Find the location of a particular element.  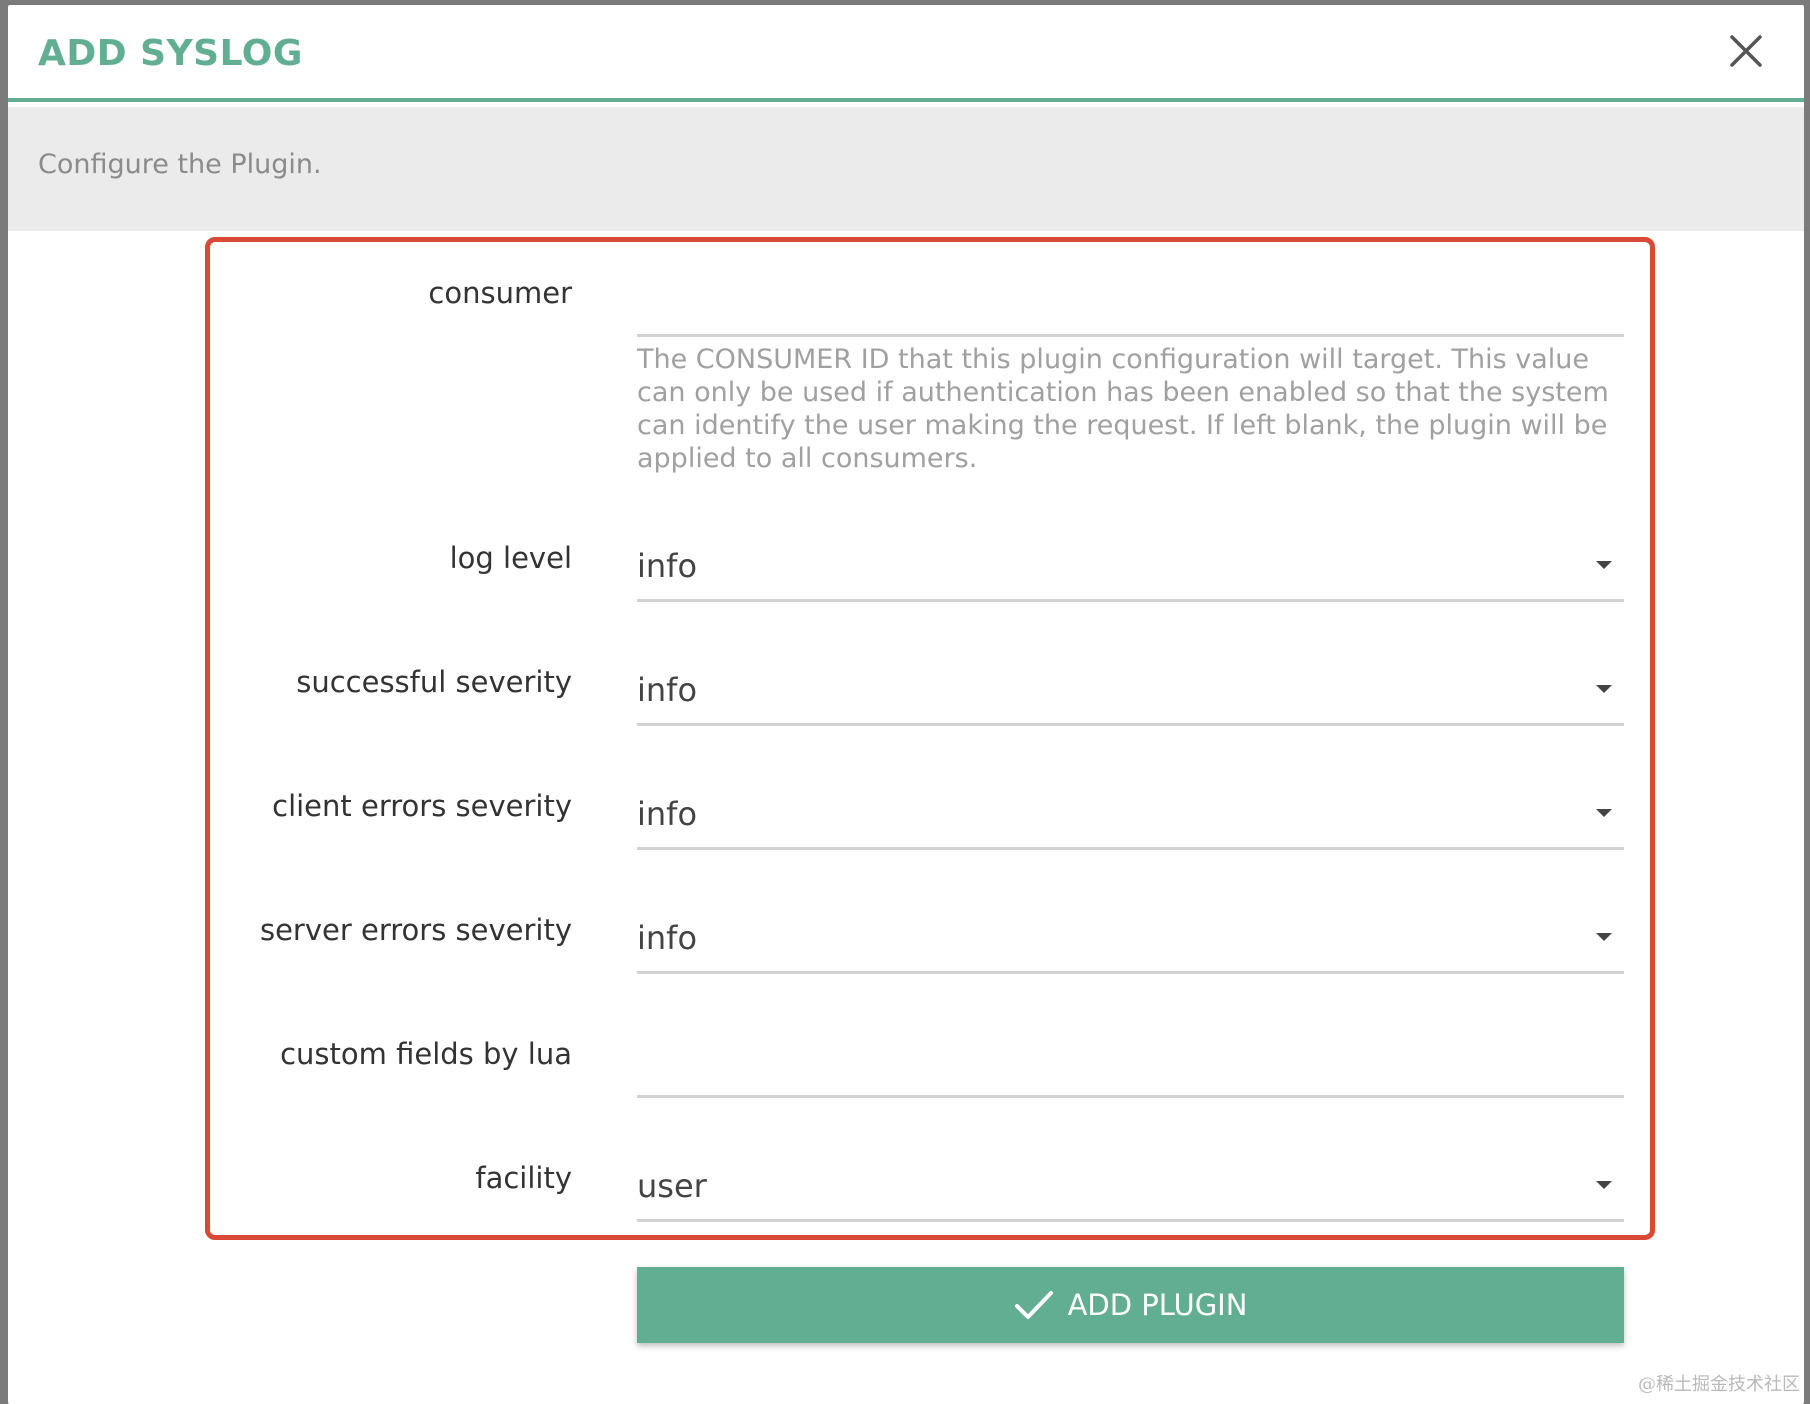

server-errors-severity-value: info is located at coordinates (667, 938).